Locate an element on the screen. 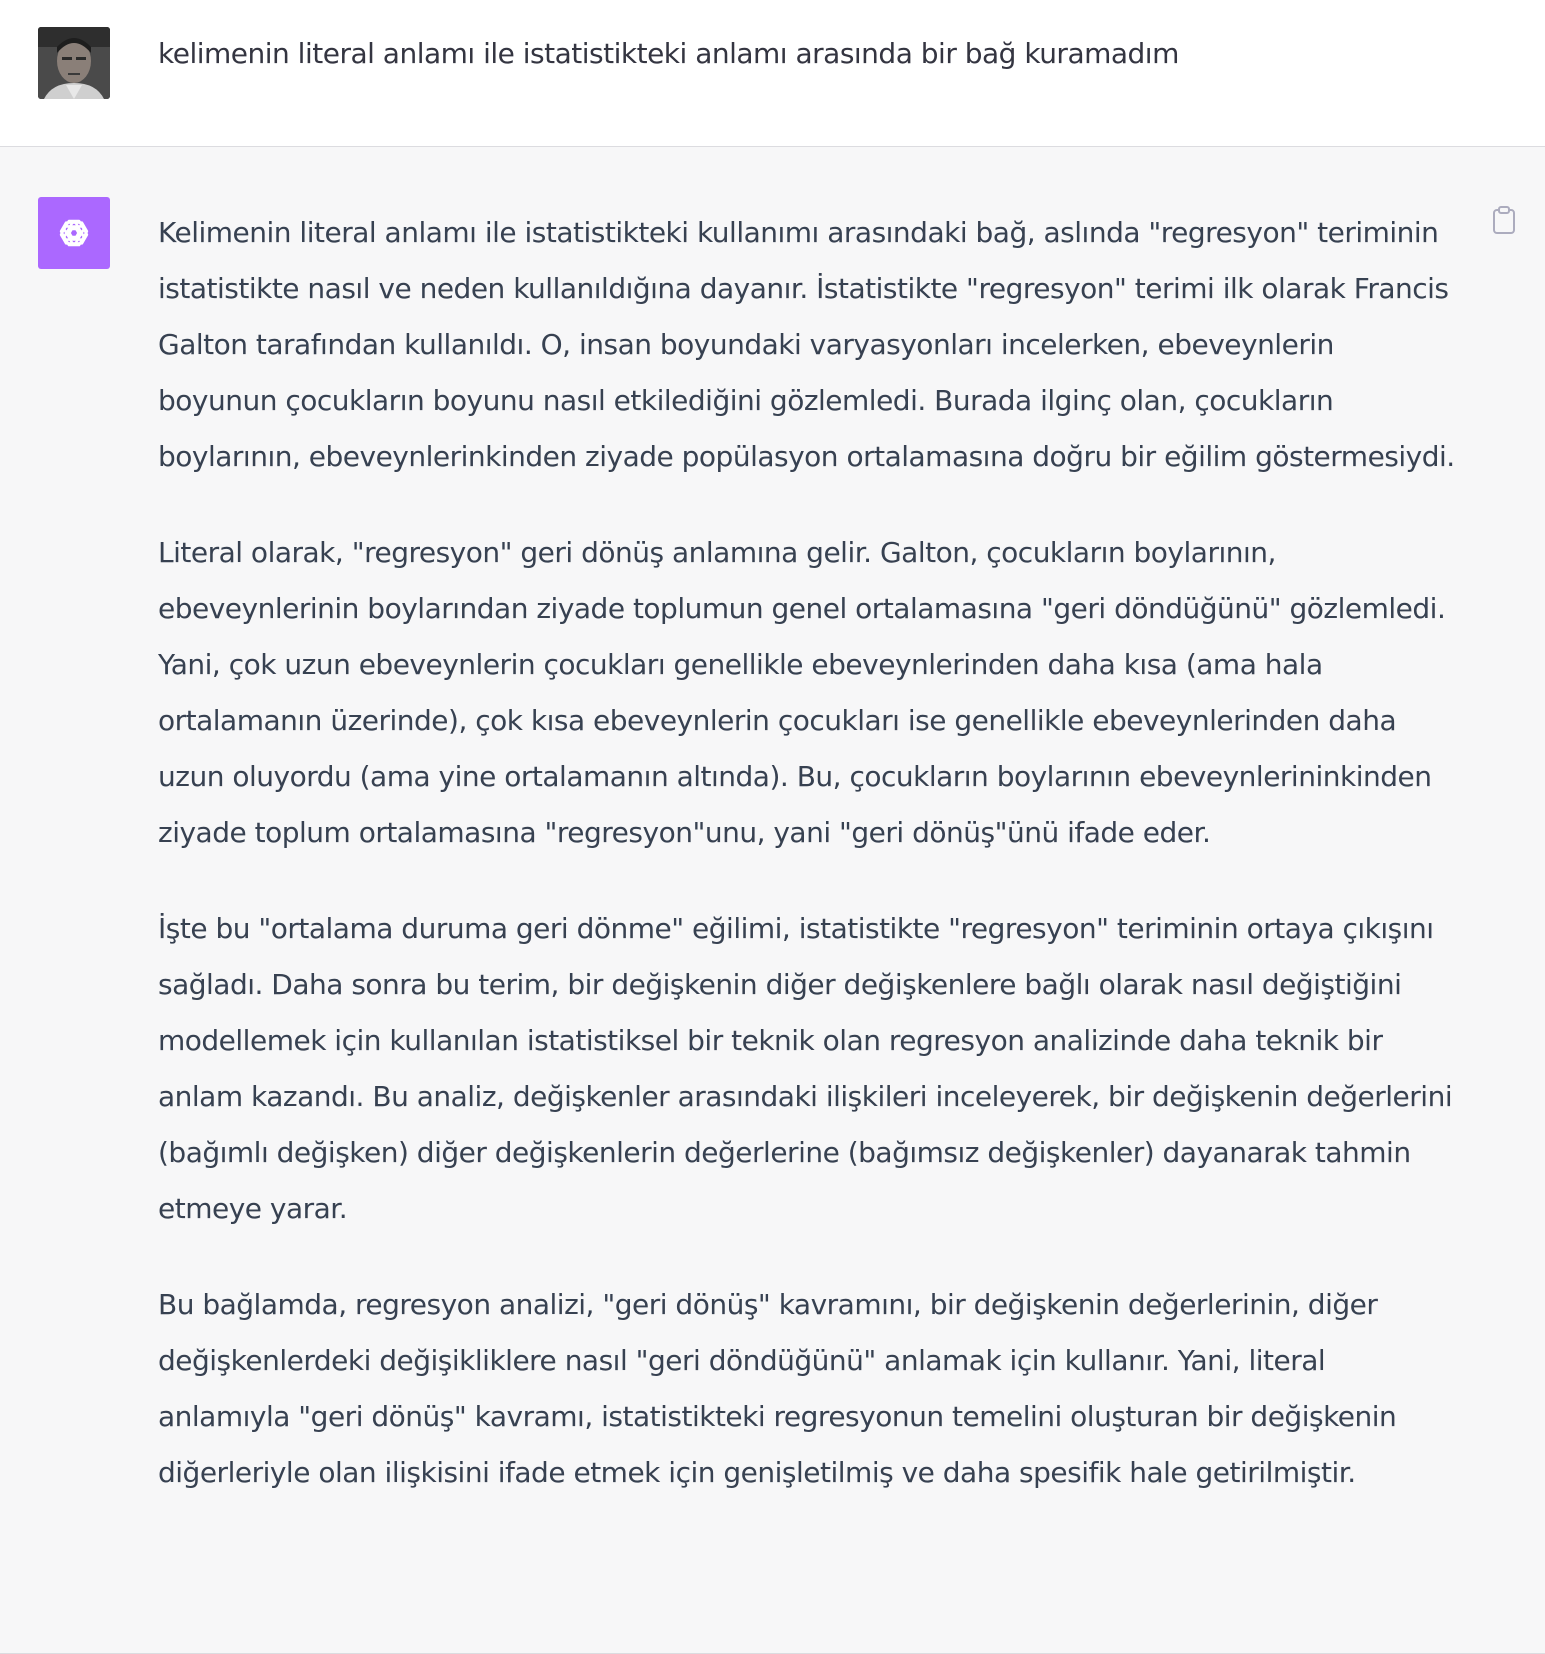  openai-logo-icon is located at coordinates (74, 233).